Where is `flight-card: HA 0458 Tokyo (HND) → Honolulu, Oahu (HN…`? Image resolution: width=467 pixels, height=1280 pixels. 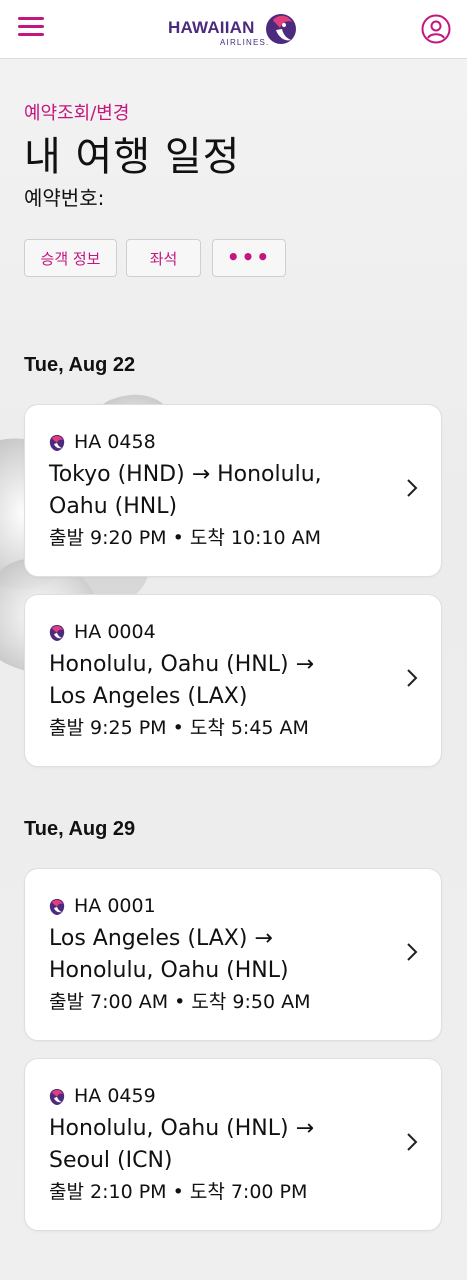
flight-card: HA 0458 Tokyo (HND) → Honolulu, Oahu (HN… is located at coordinates (233, 490).